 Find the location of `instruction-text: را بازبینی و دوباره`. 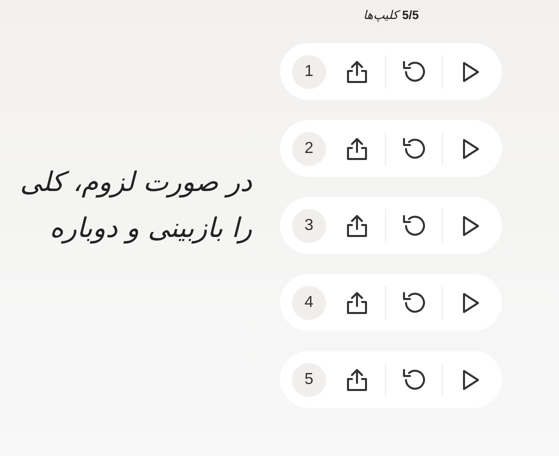

instruction-text: را بازبینی و دوباره is located at coordinates (151, 229).